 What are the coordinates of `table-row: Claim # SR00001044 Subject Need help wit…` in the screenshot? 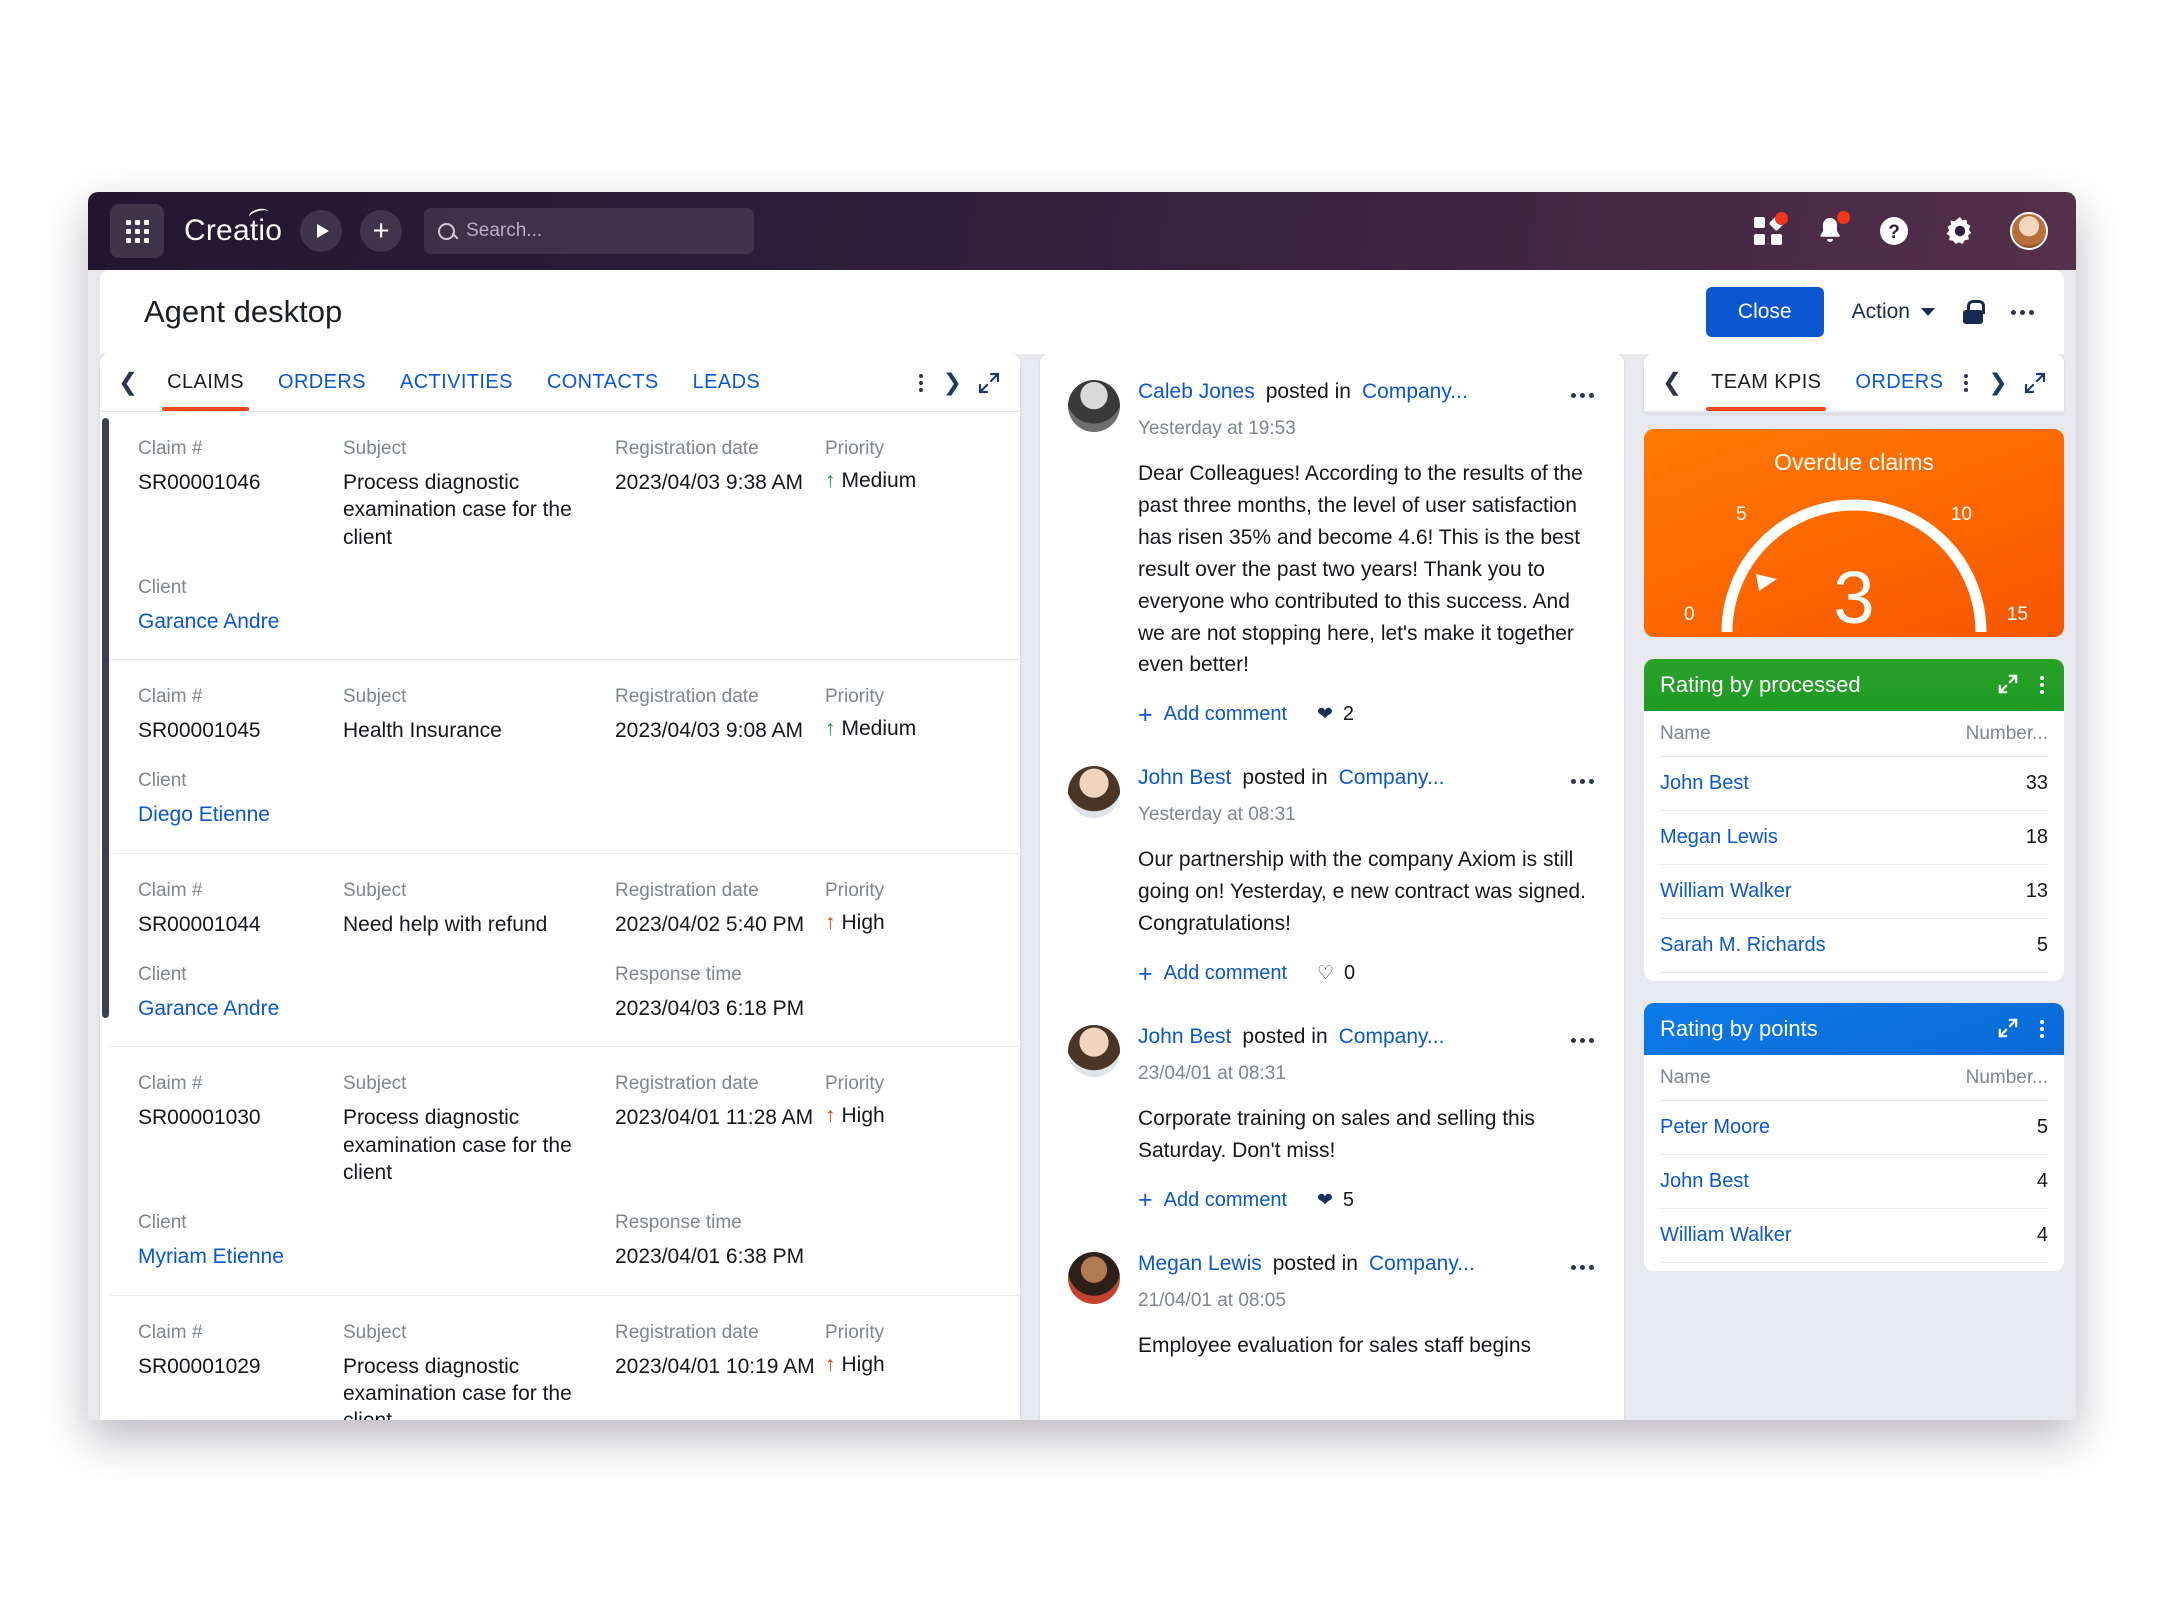 It's located at (565, 951).